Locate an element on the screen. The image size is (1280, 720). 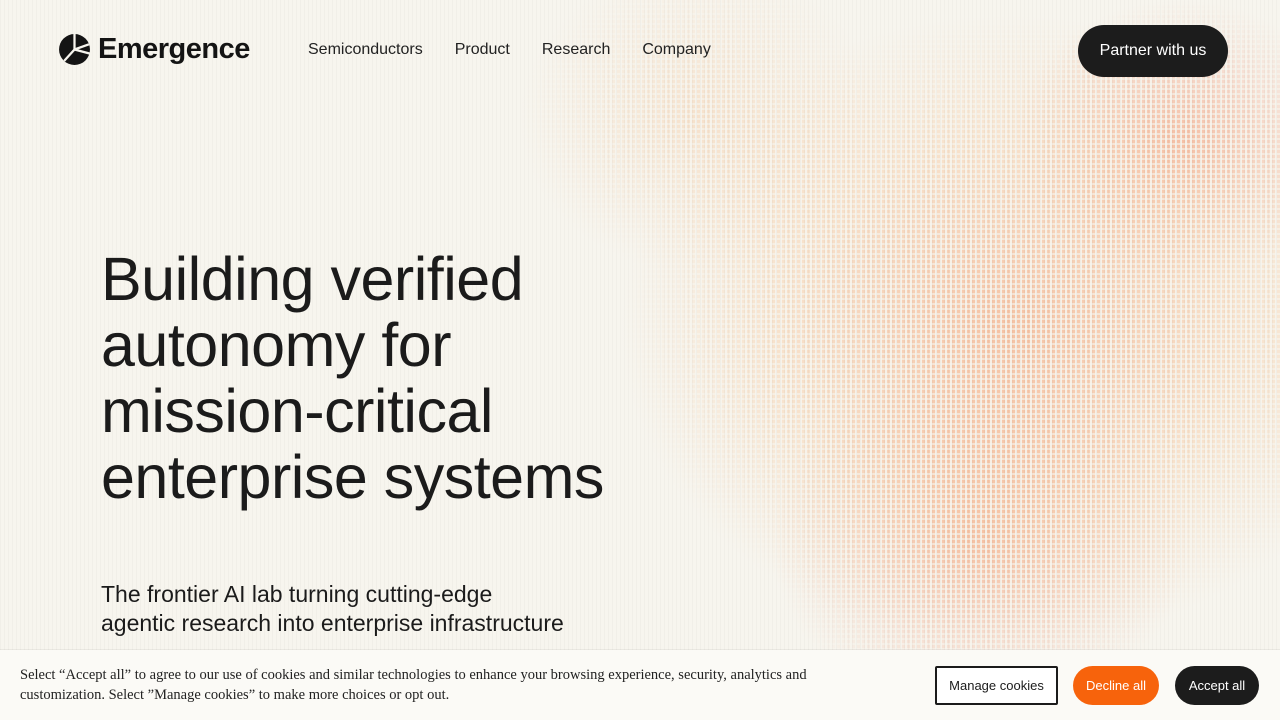
decline-all-button: Decline all is located at coordinates (1116, 685).